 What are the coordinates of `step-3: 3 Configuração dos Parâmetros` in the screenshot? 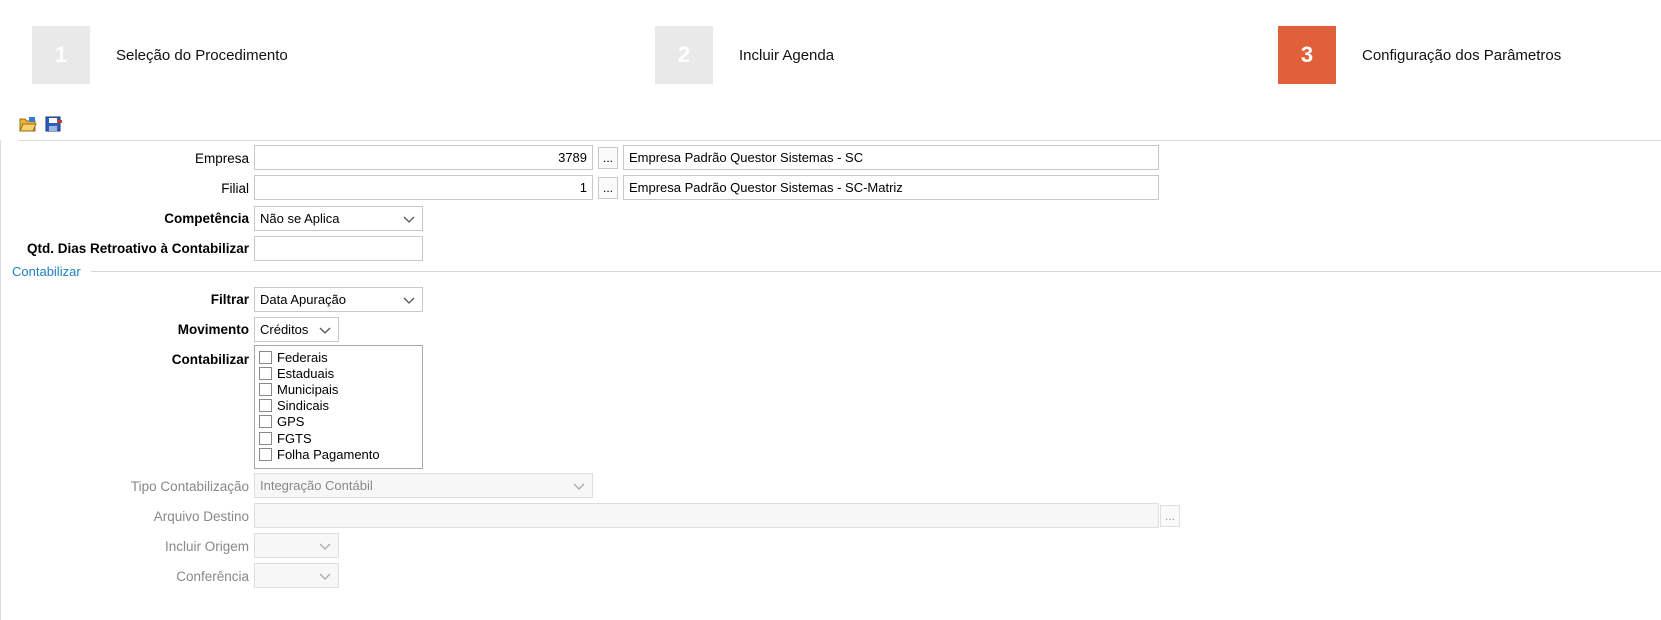 It's located at (1419, 55).